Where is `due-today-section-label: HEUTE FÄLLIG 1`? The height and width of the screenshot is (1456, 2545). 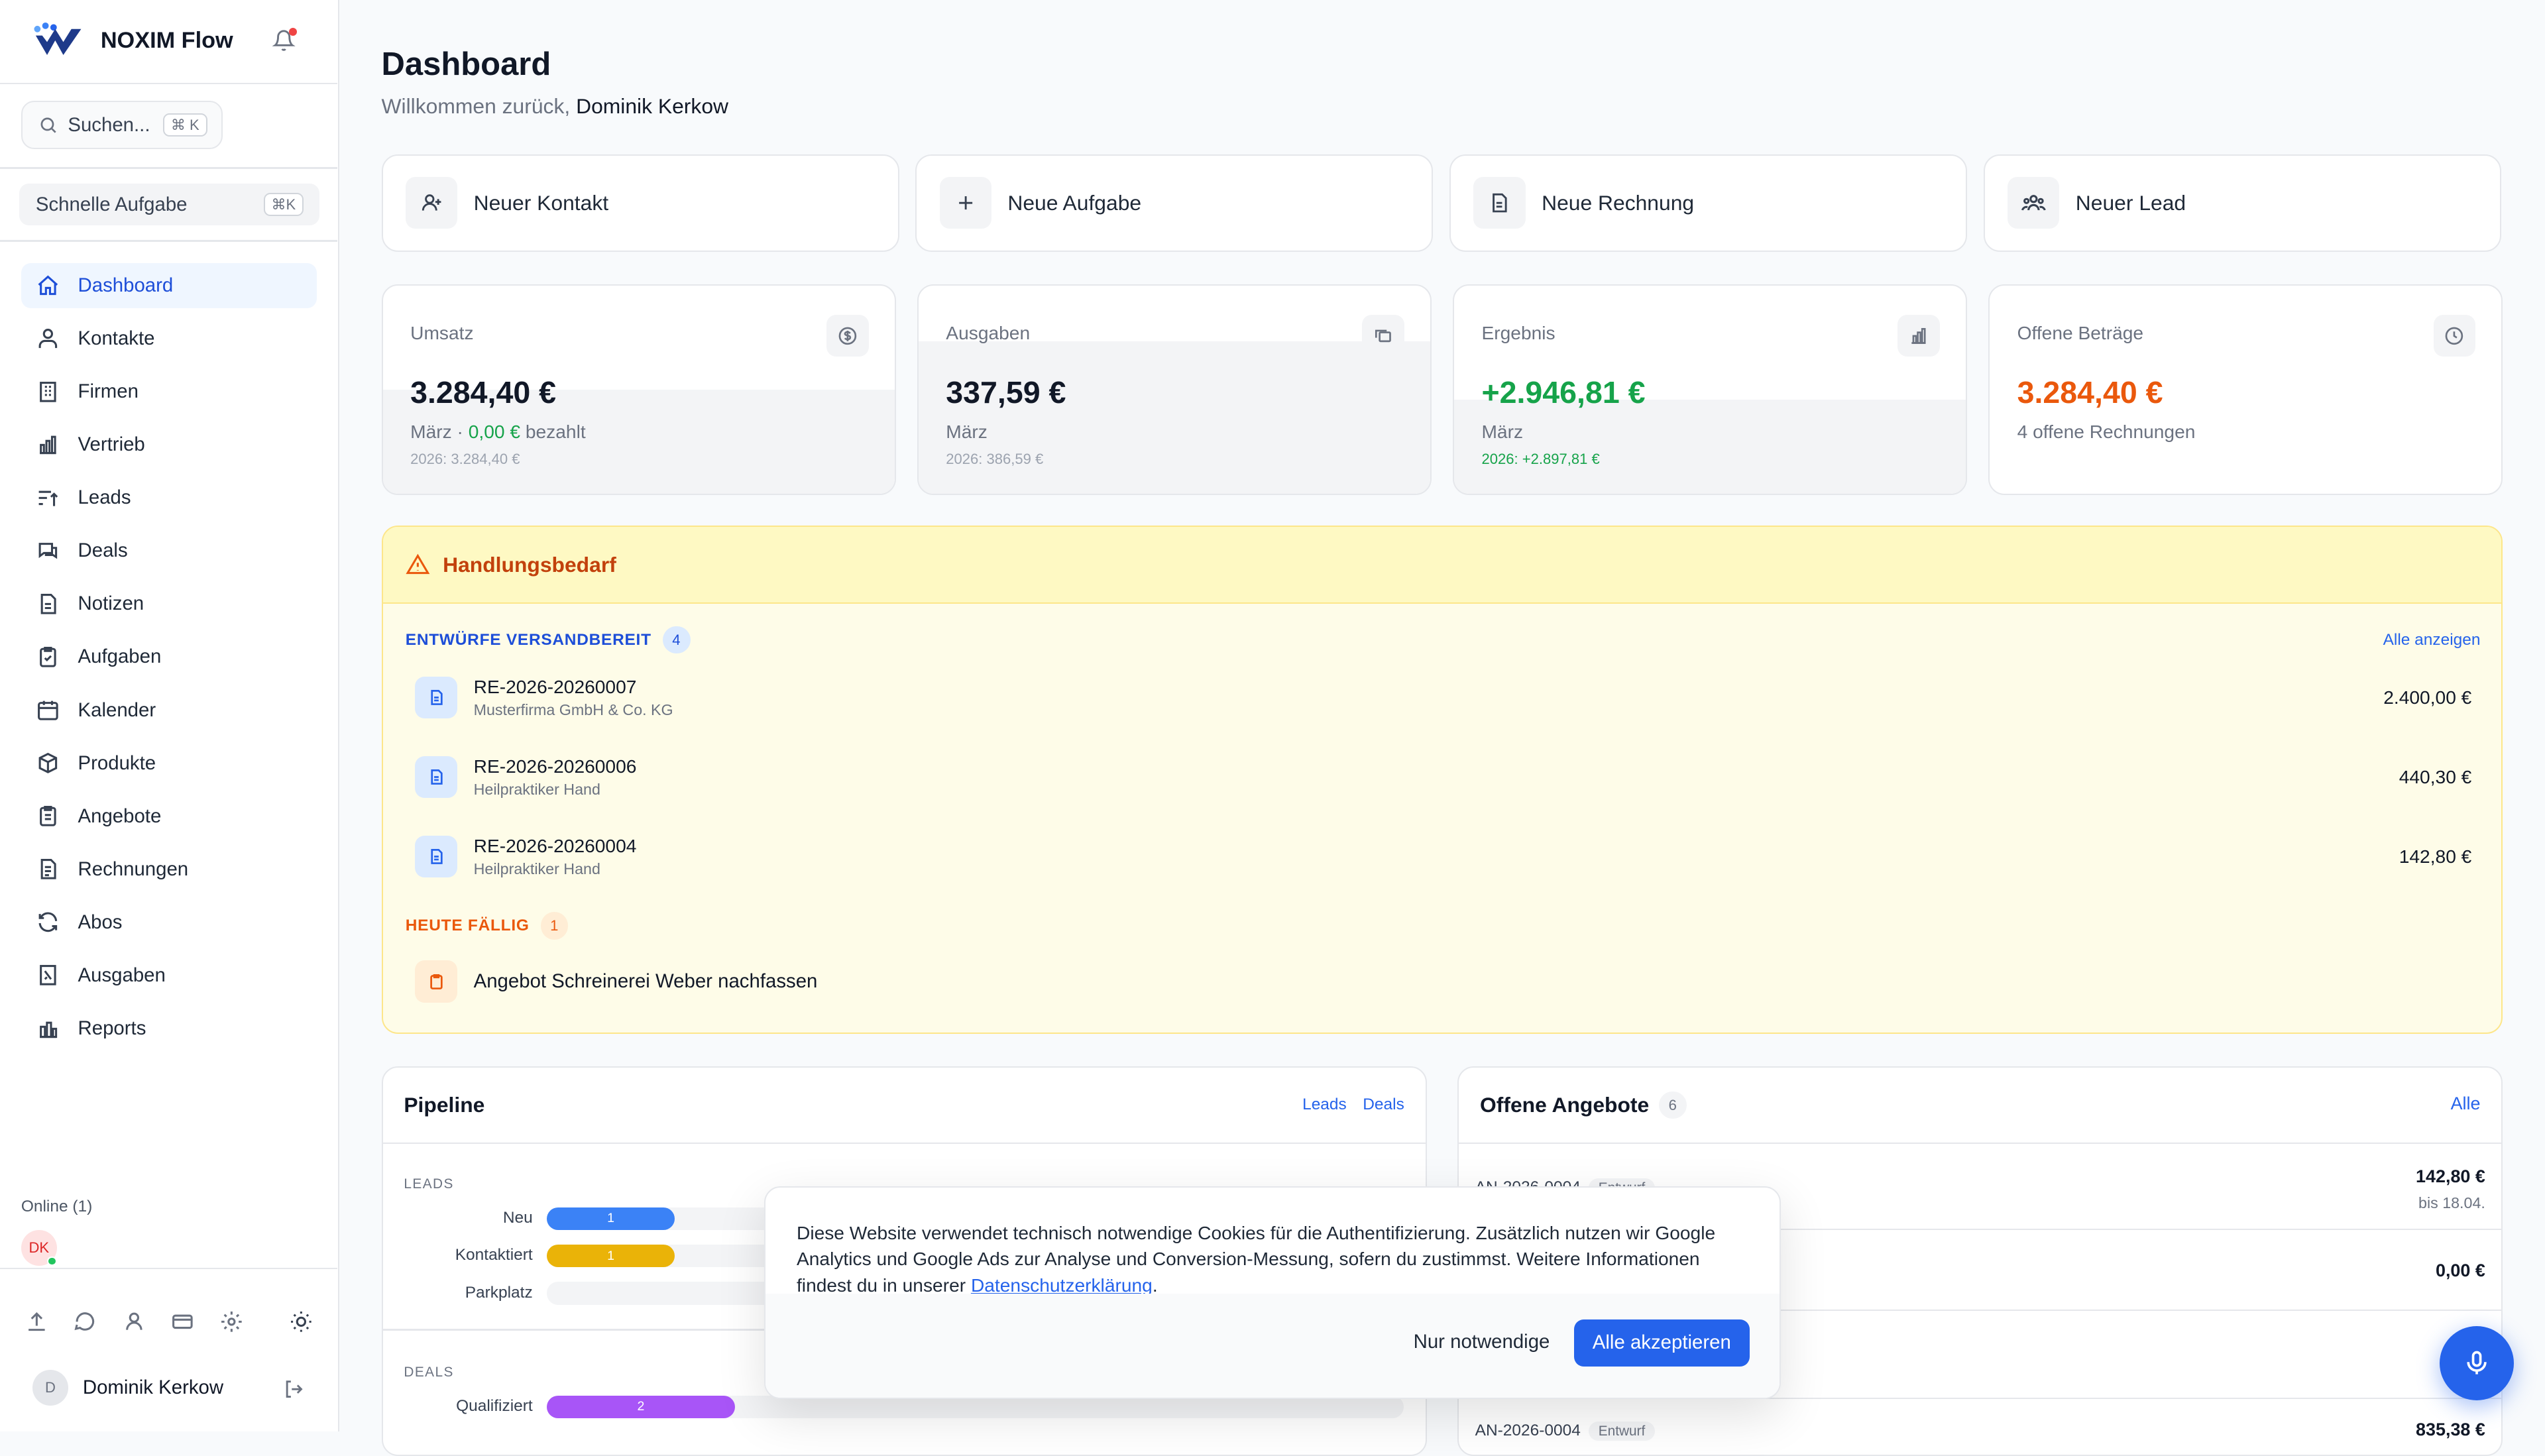
due-today-section-label: HEUTE FÄLLIG 1 is located at coordinates (487, 926).